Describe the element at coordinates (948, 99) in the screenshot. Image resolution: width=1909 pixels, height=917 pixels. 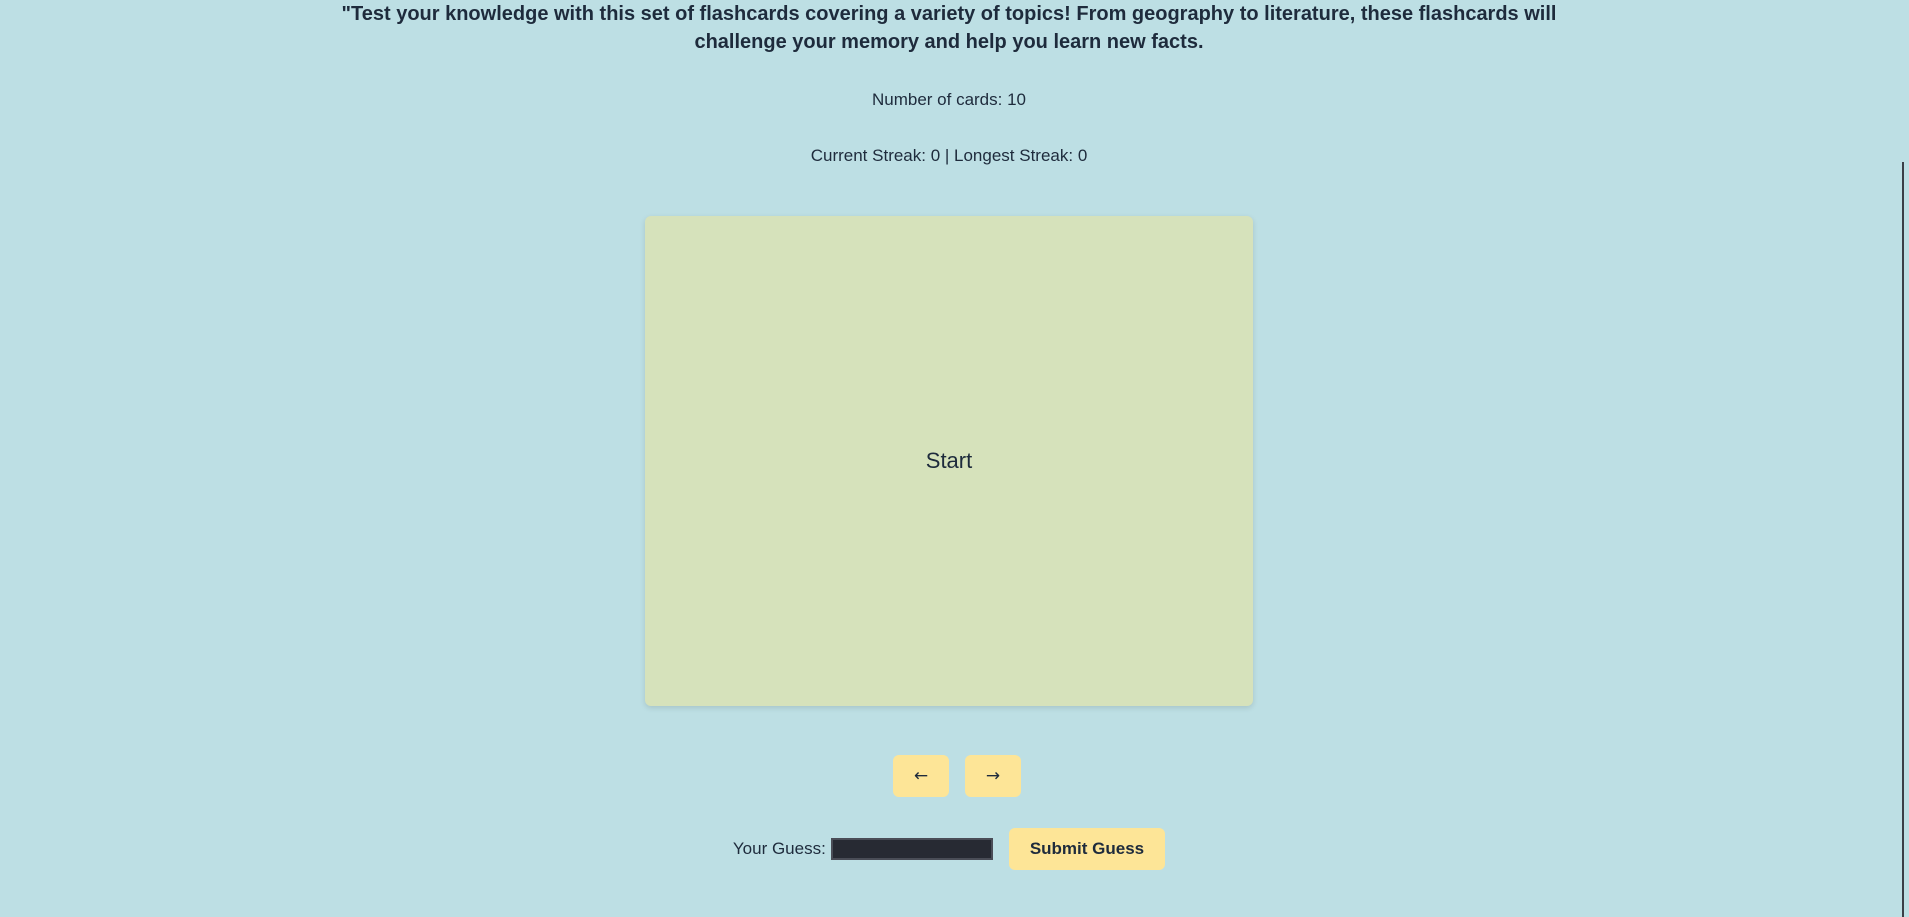
I see `card-count: Number of cards: 10` at that location.